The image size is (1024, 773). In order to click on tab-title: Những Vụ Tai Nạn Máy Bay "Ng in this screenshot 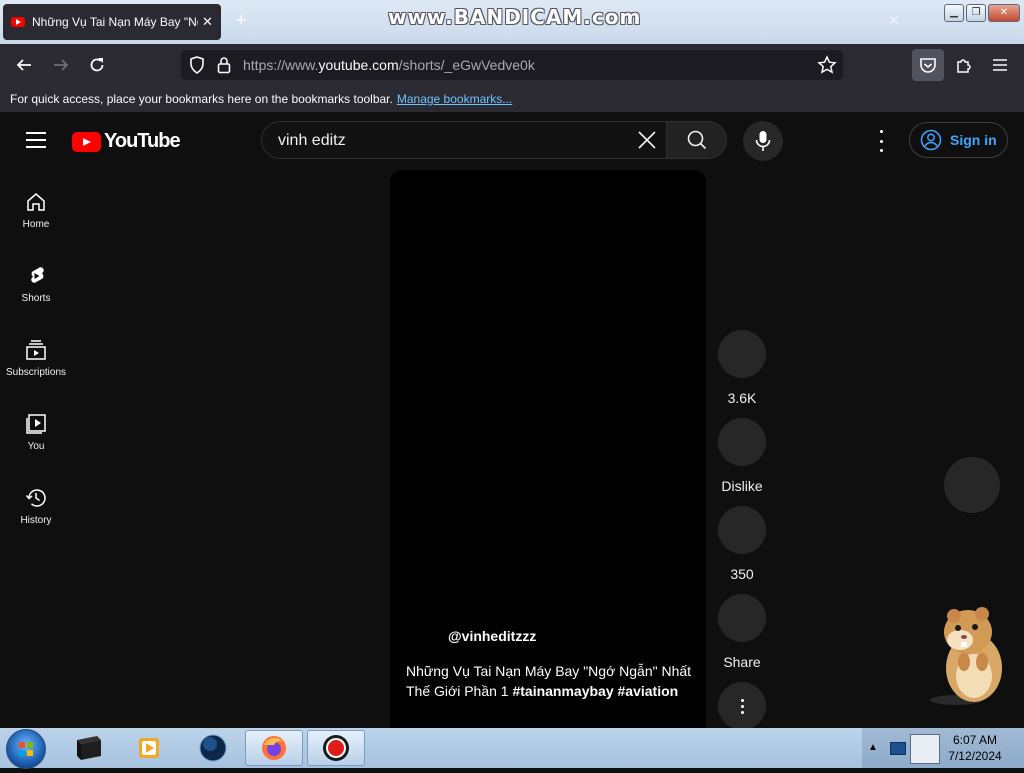, I will do `click(115, 22)`.